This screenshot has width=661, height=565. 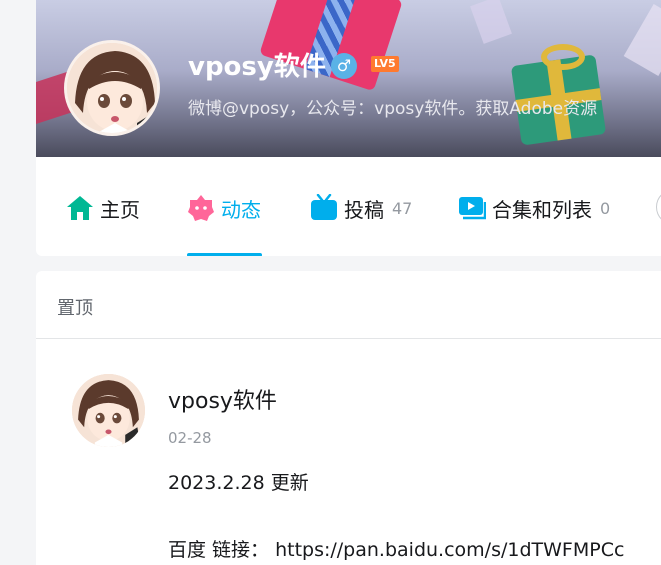 I want to click on playlist-icon, so click(x=472, y=208).